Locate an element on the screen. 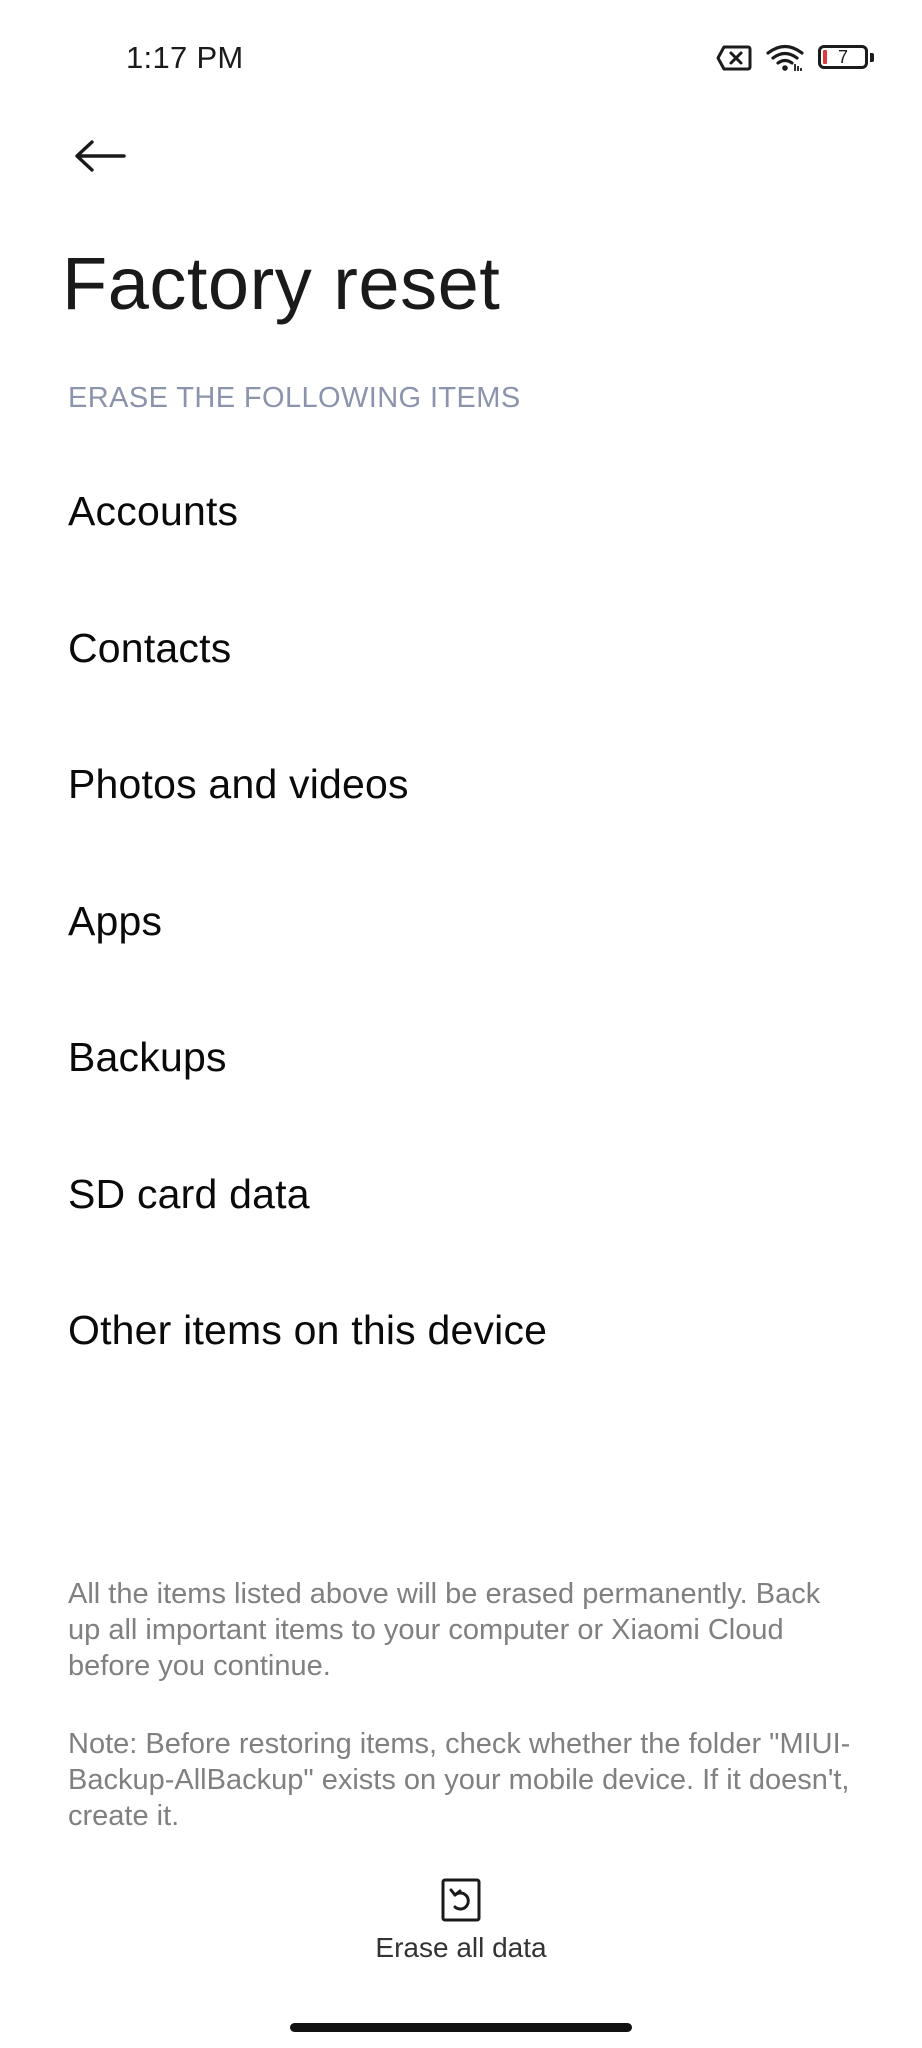  battery-level: 7 is located at coordinates (842, 57).